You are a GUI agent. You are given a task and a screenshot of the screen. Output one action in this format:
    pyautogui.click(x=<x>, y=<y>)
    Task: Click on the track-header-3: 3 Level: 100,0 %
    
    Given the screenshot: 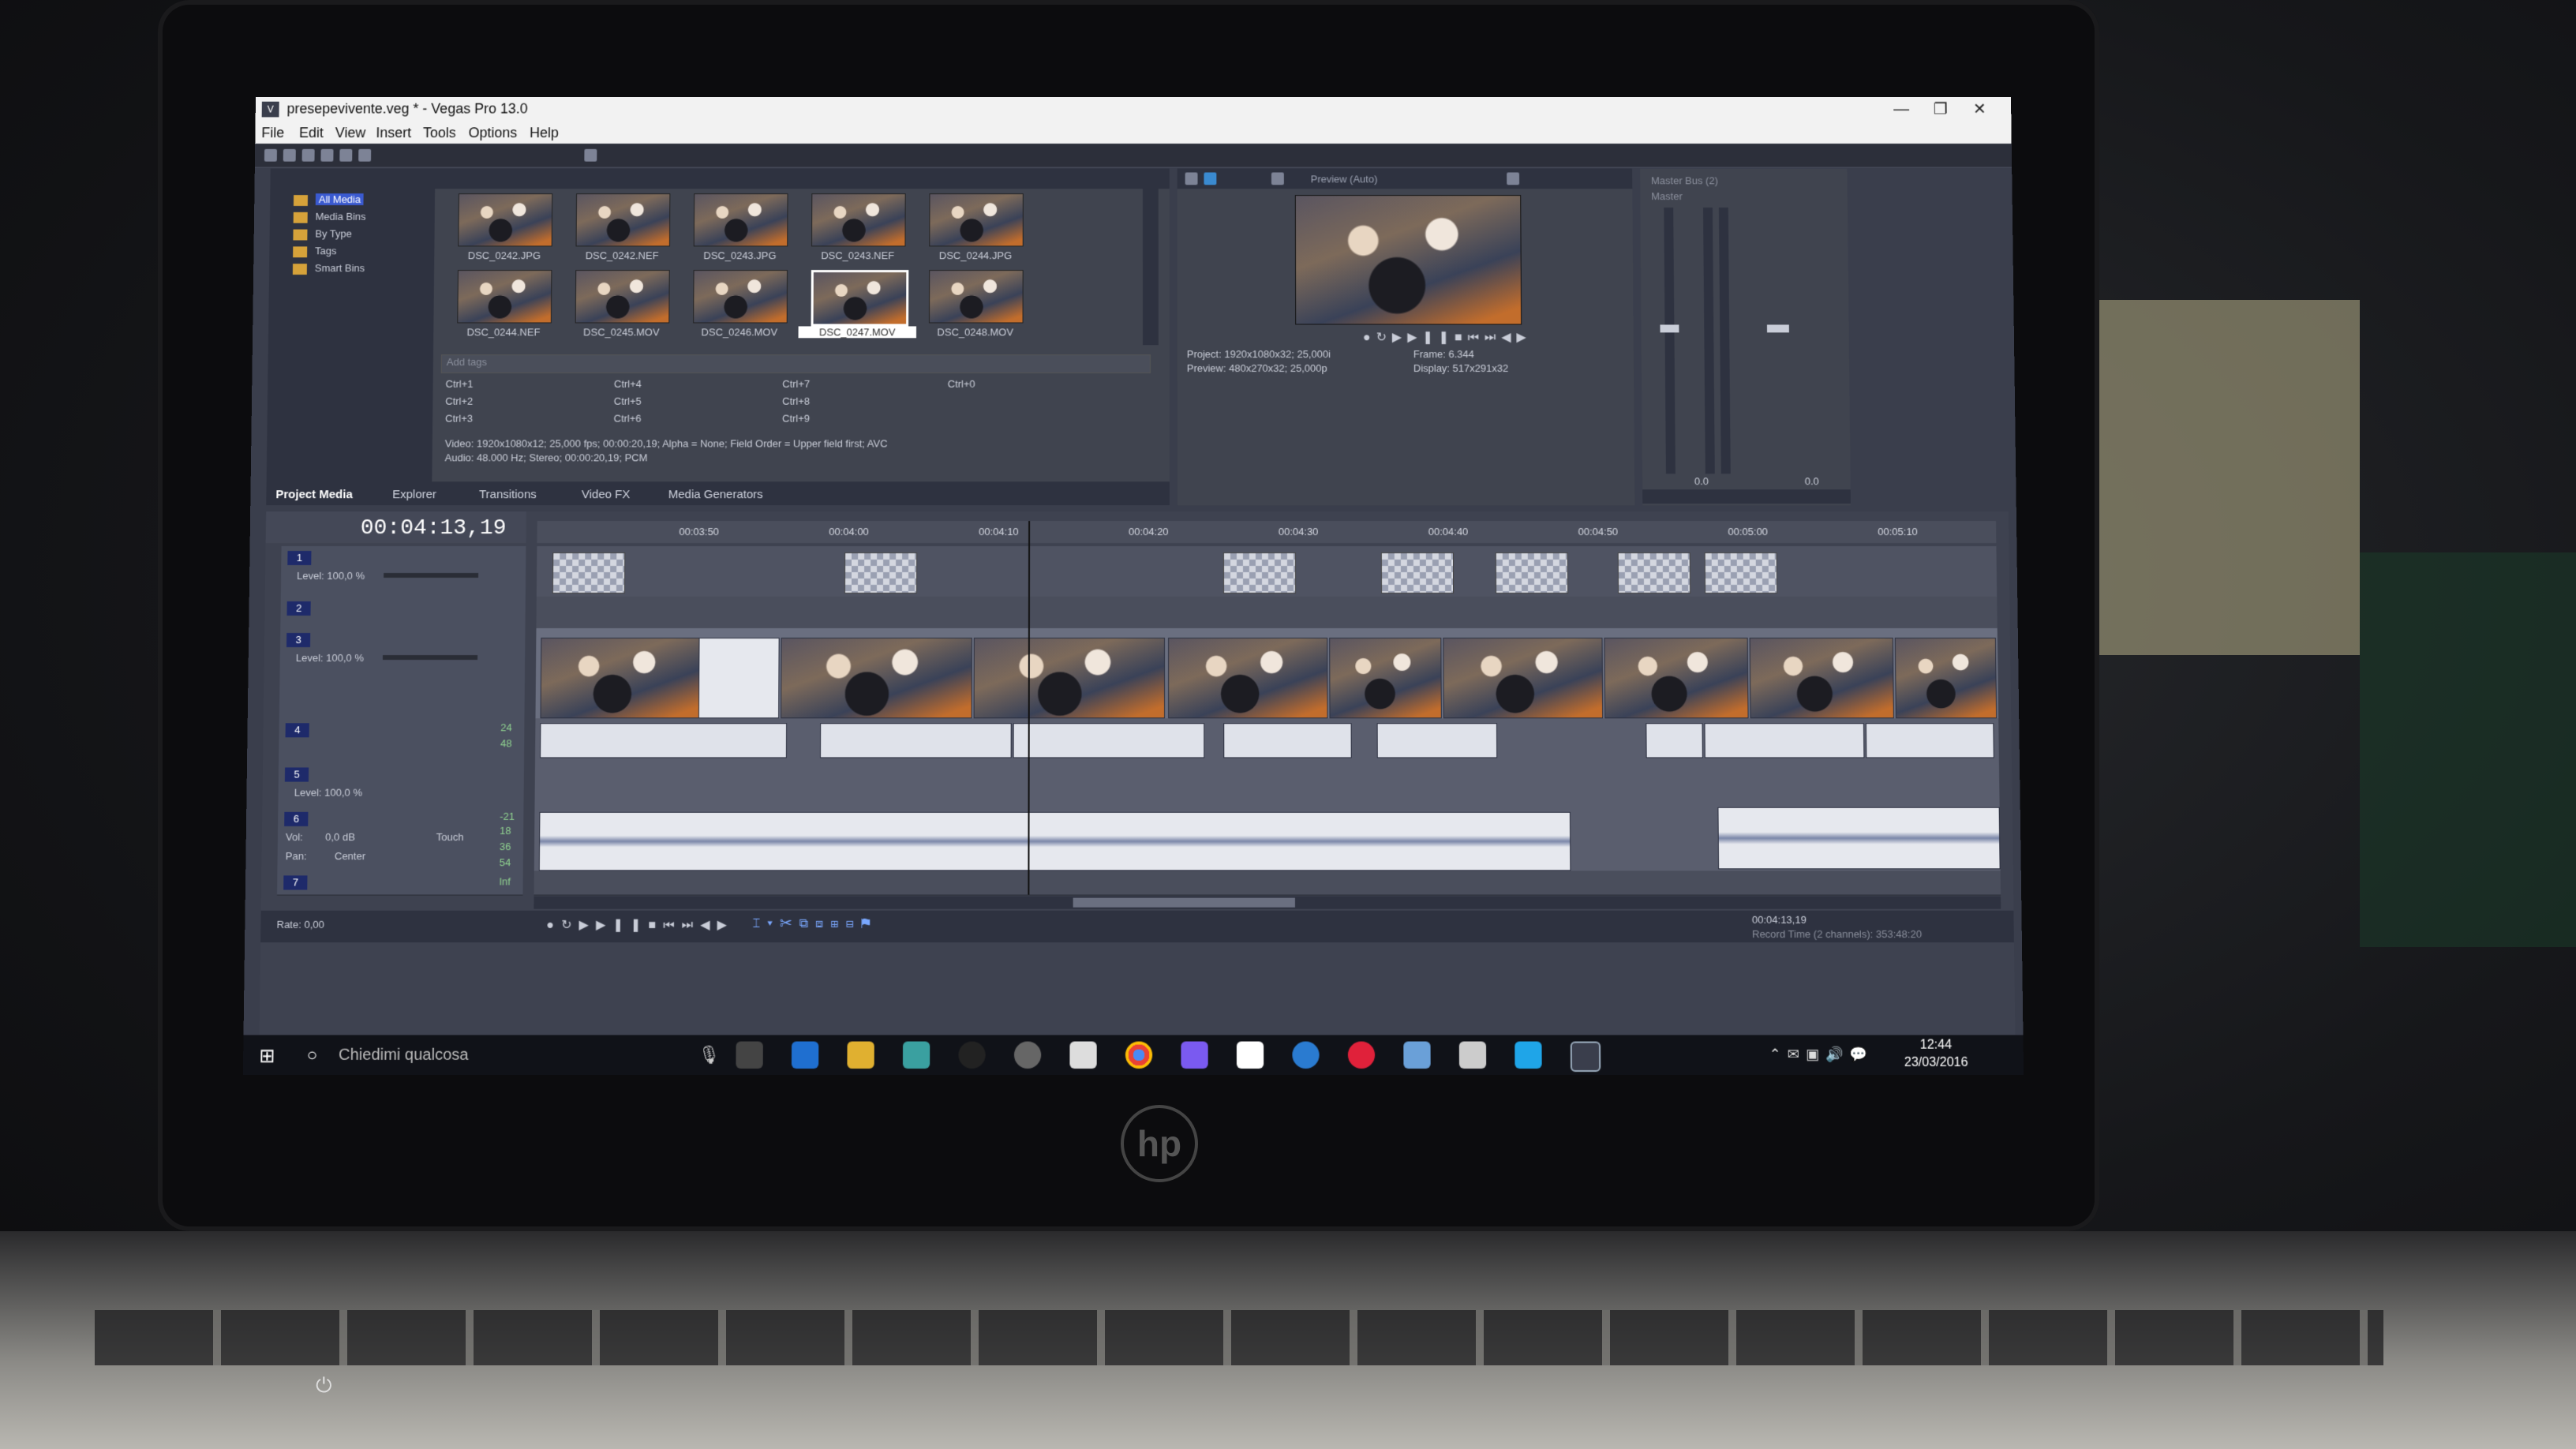 What is the action you would take?
    pyautogui.click(x=402, y=674)
    